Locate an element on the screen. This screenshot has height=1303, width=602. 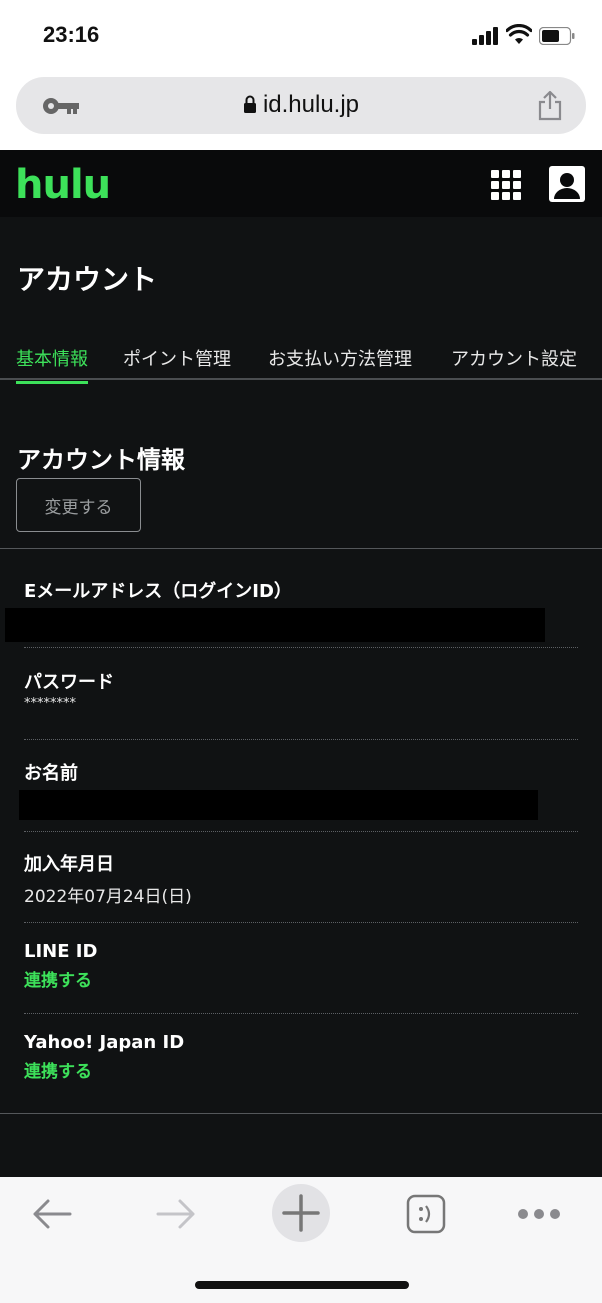
yahoo-id-label: Yahoo! Japan ID is located at coordinates (104, 1042).